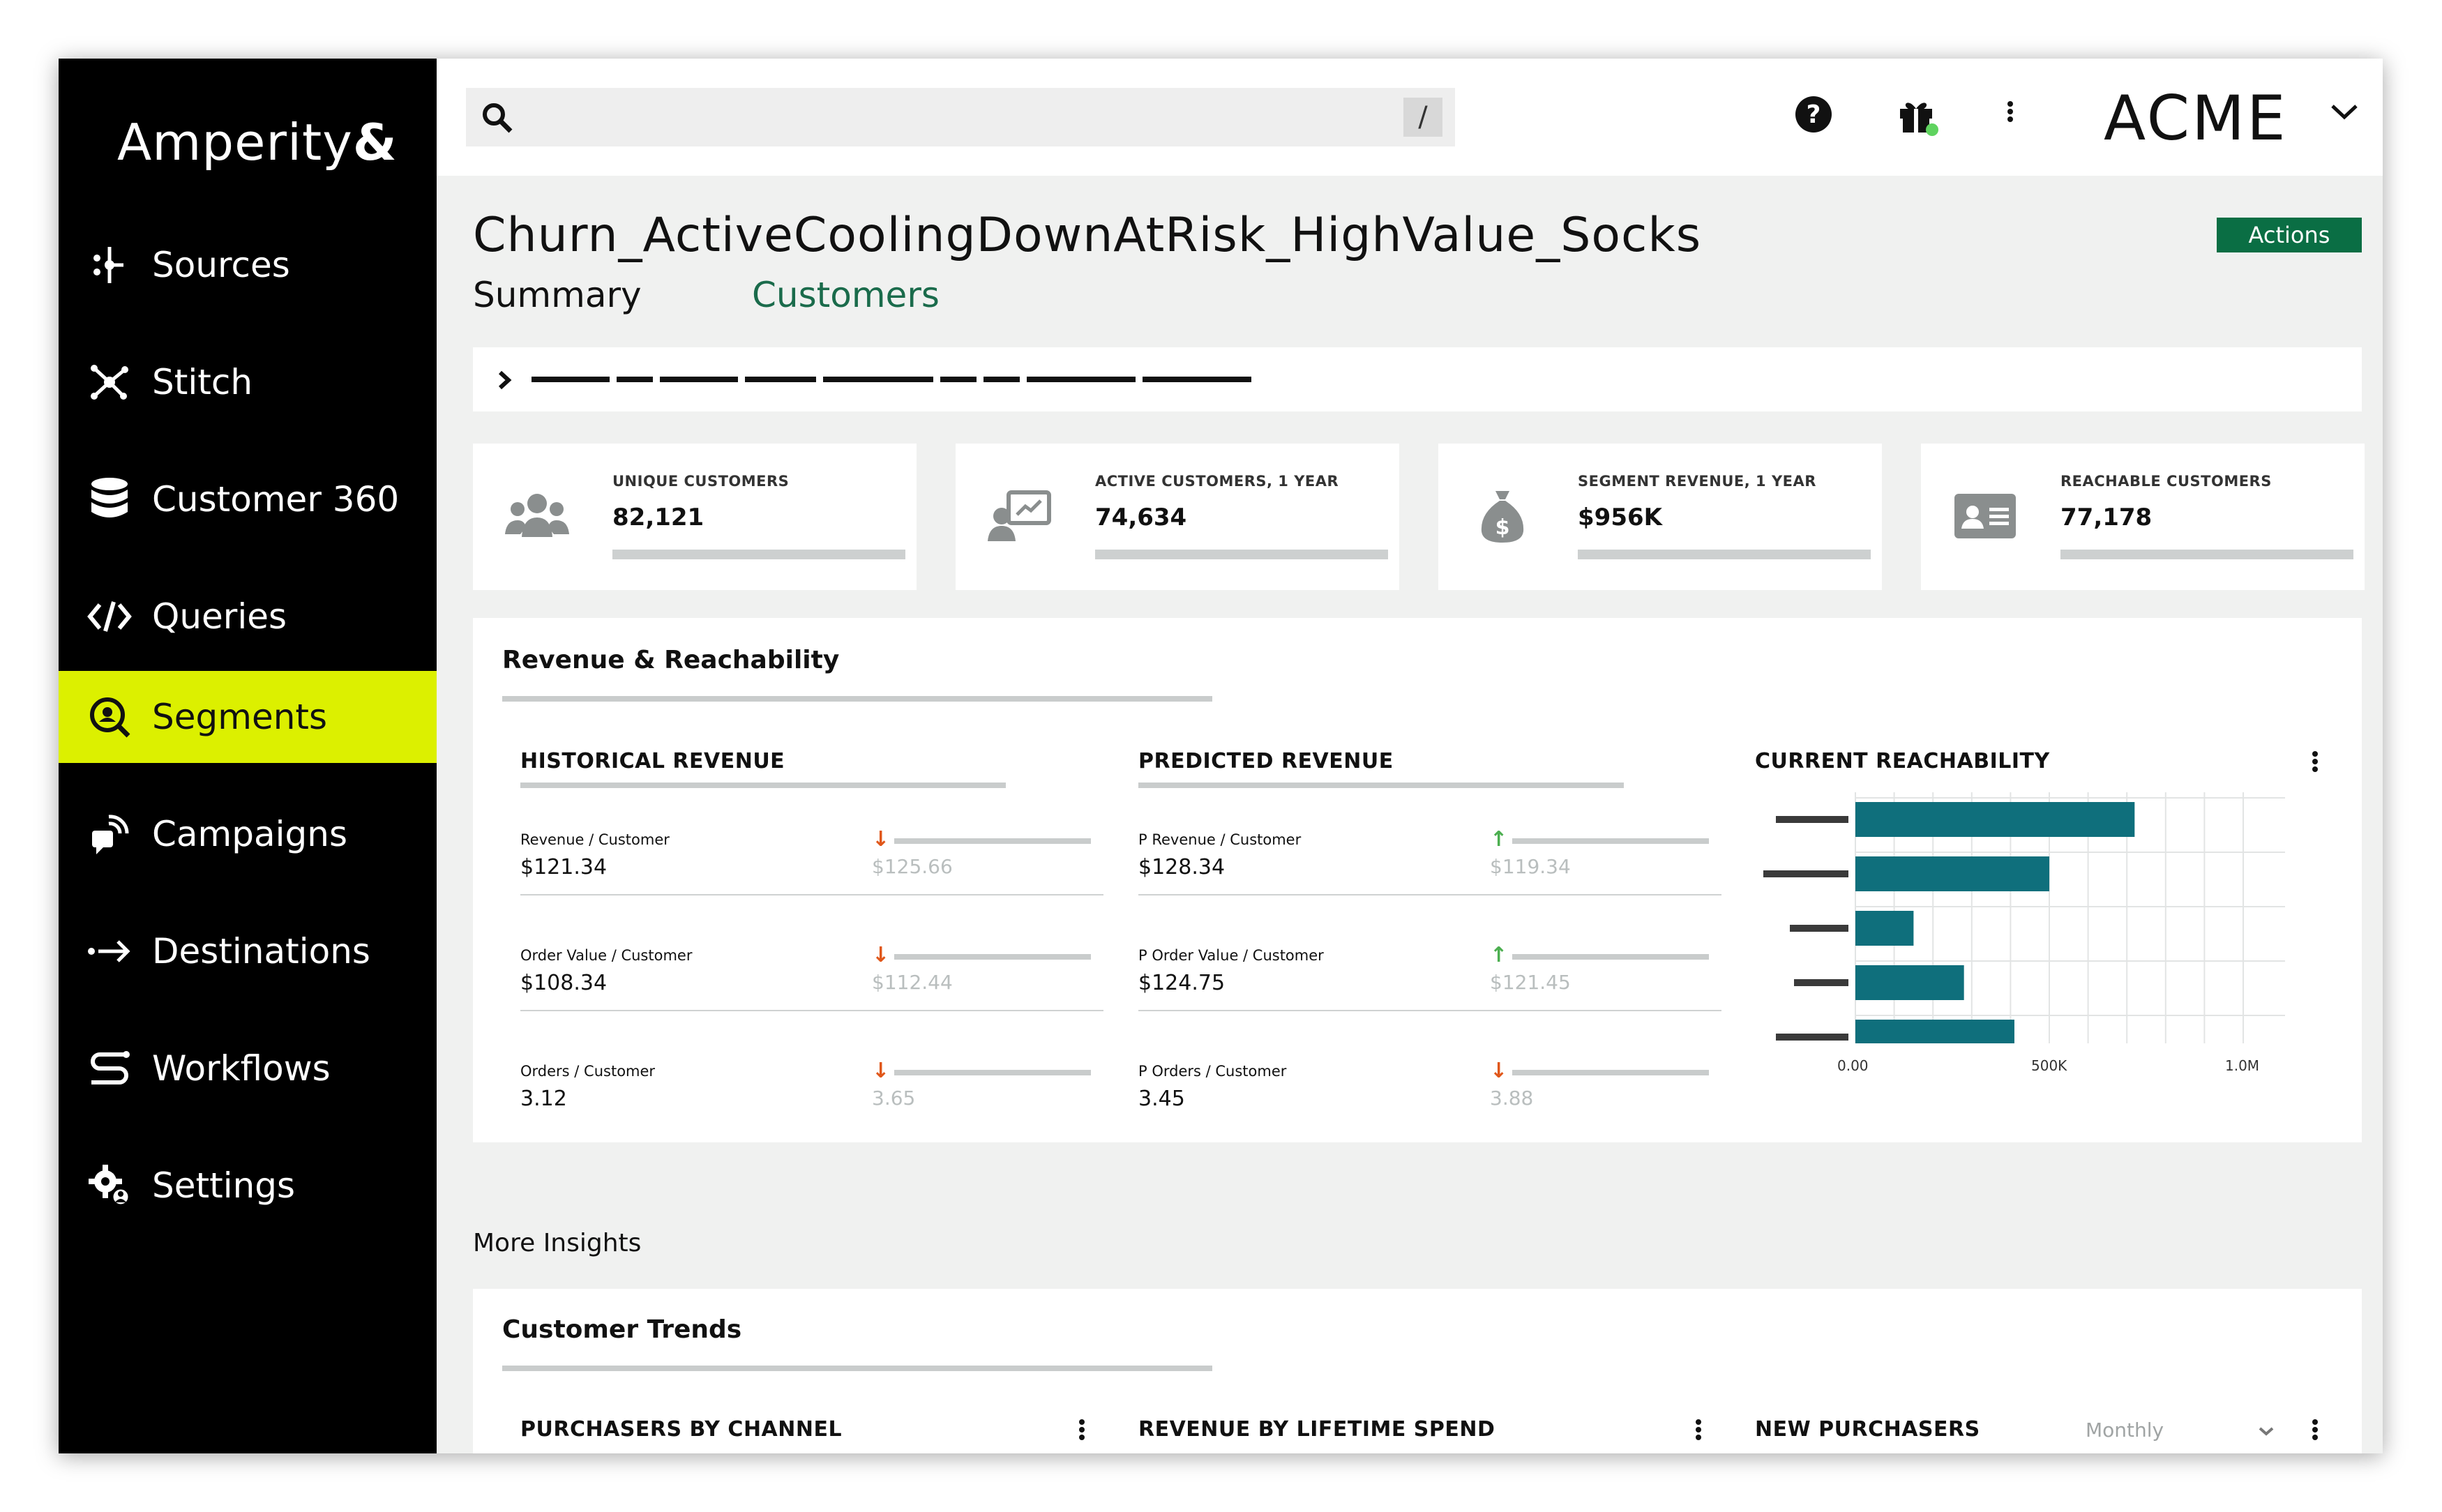 This screenshot has width=2442, height=1512. I want to click on nav-item-settings: Settings, so click(248, 1186).